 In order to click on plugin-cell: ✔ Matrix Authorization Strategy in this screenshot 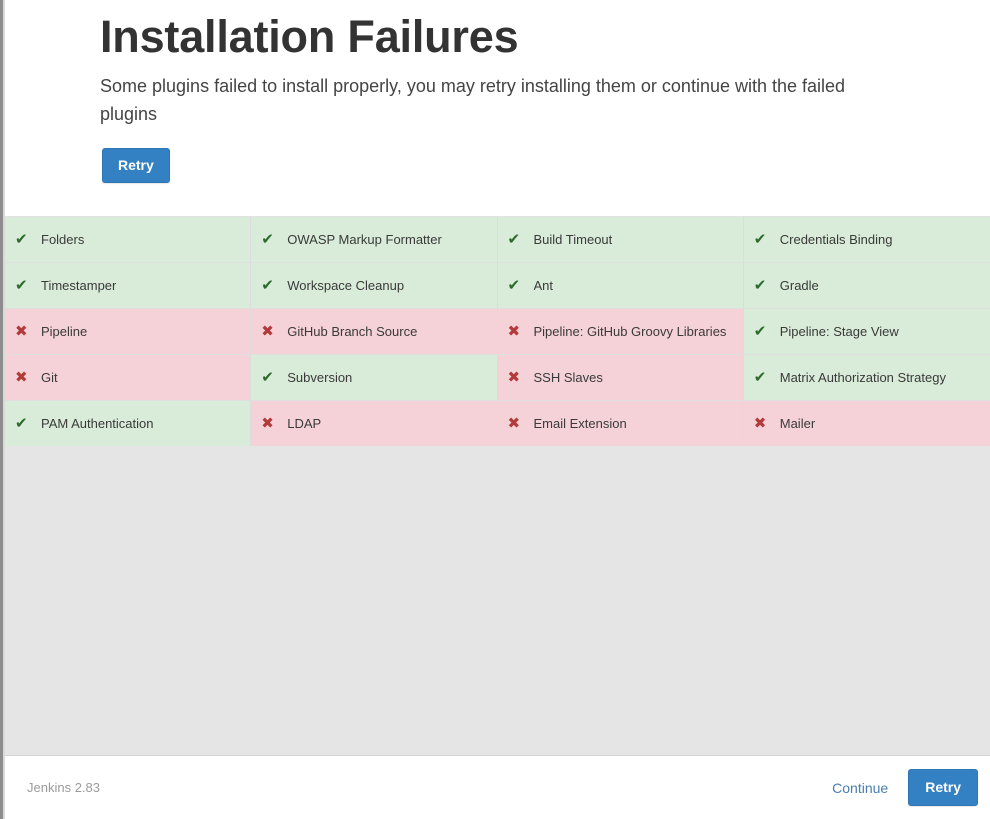, I will do `click(866, 378)`.